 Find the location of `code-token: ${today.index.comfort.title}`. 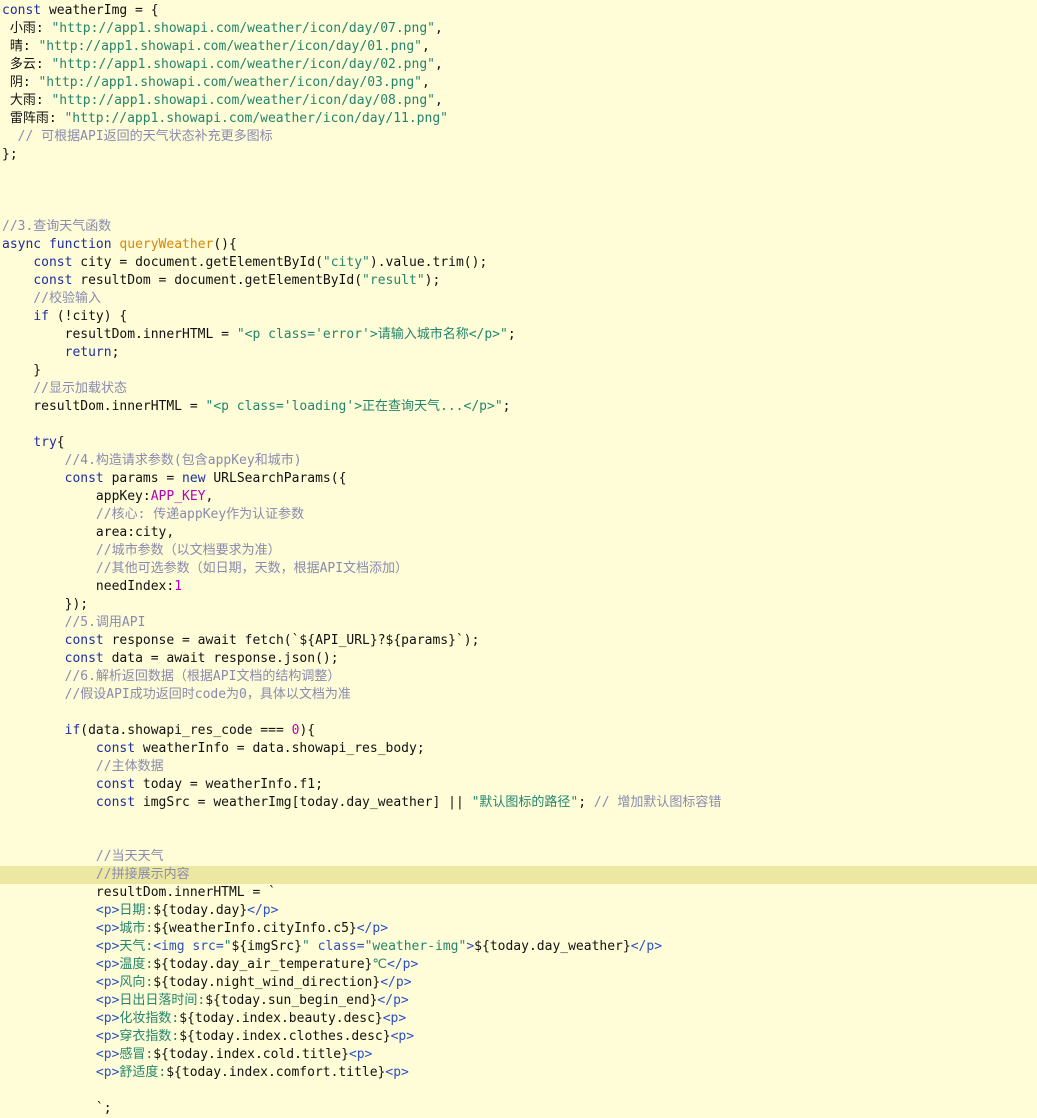

code-token: ${today.index.comfort.title} is located at coordinates (276, 1072).